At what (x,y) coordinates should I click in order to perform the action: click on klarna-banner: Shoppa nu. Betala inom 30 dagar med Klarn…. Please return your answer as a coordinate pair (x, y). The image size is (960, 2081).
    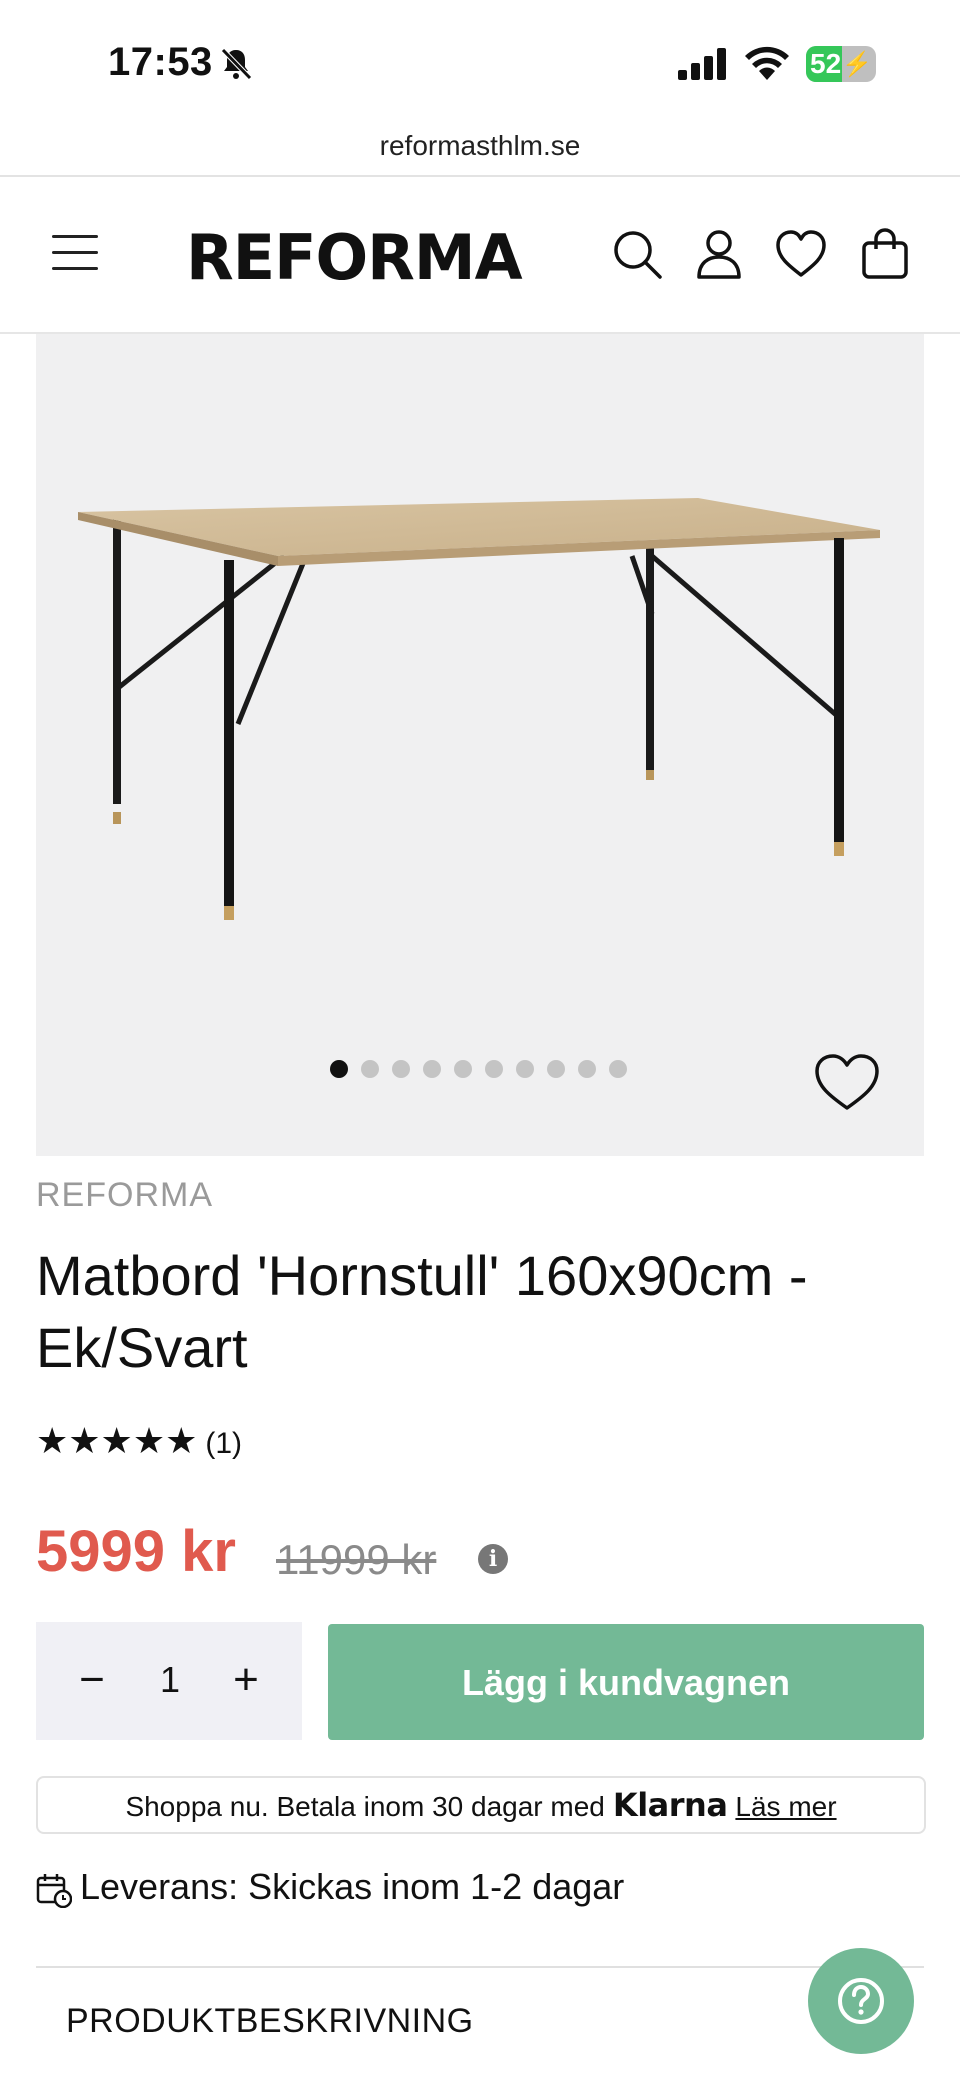
    Looking at the image, I should click on (481, 1805).